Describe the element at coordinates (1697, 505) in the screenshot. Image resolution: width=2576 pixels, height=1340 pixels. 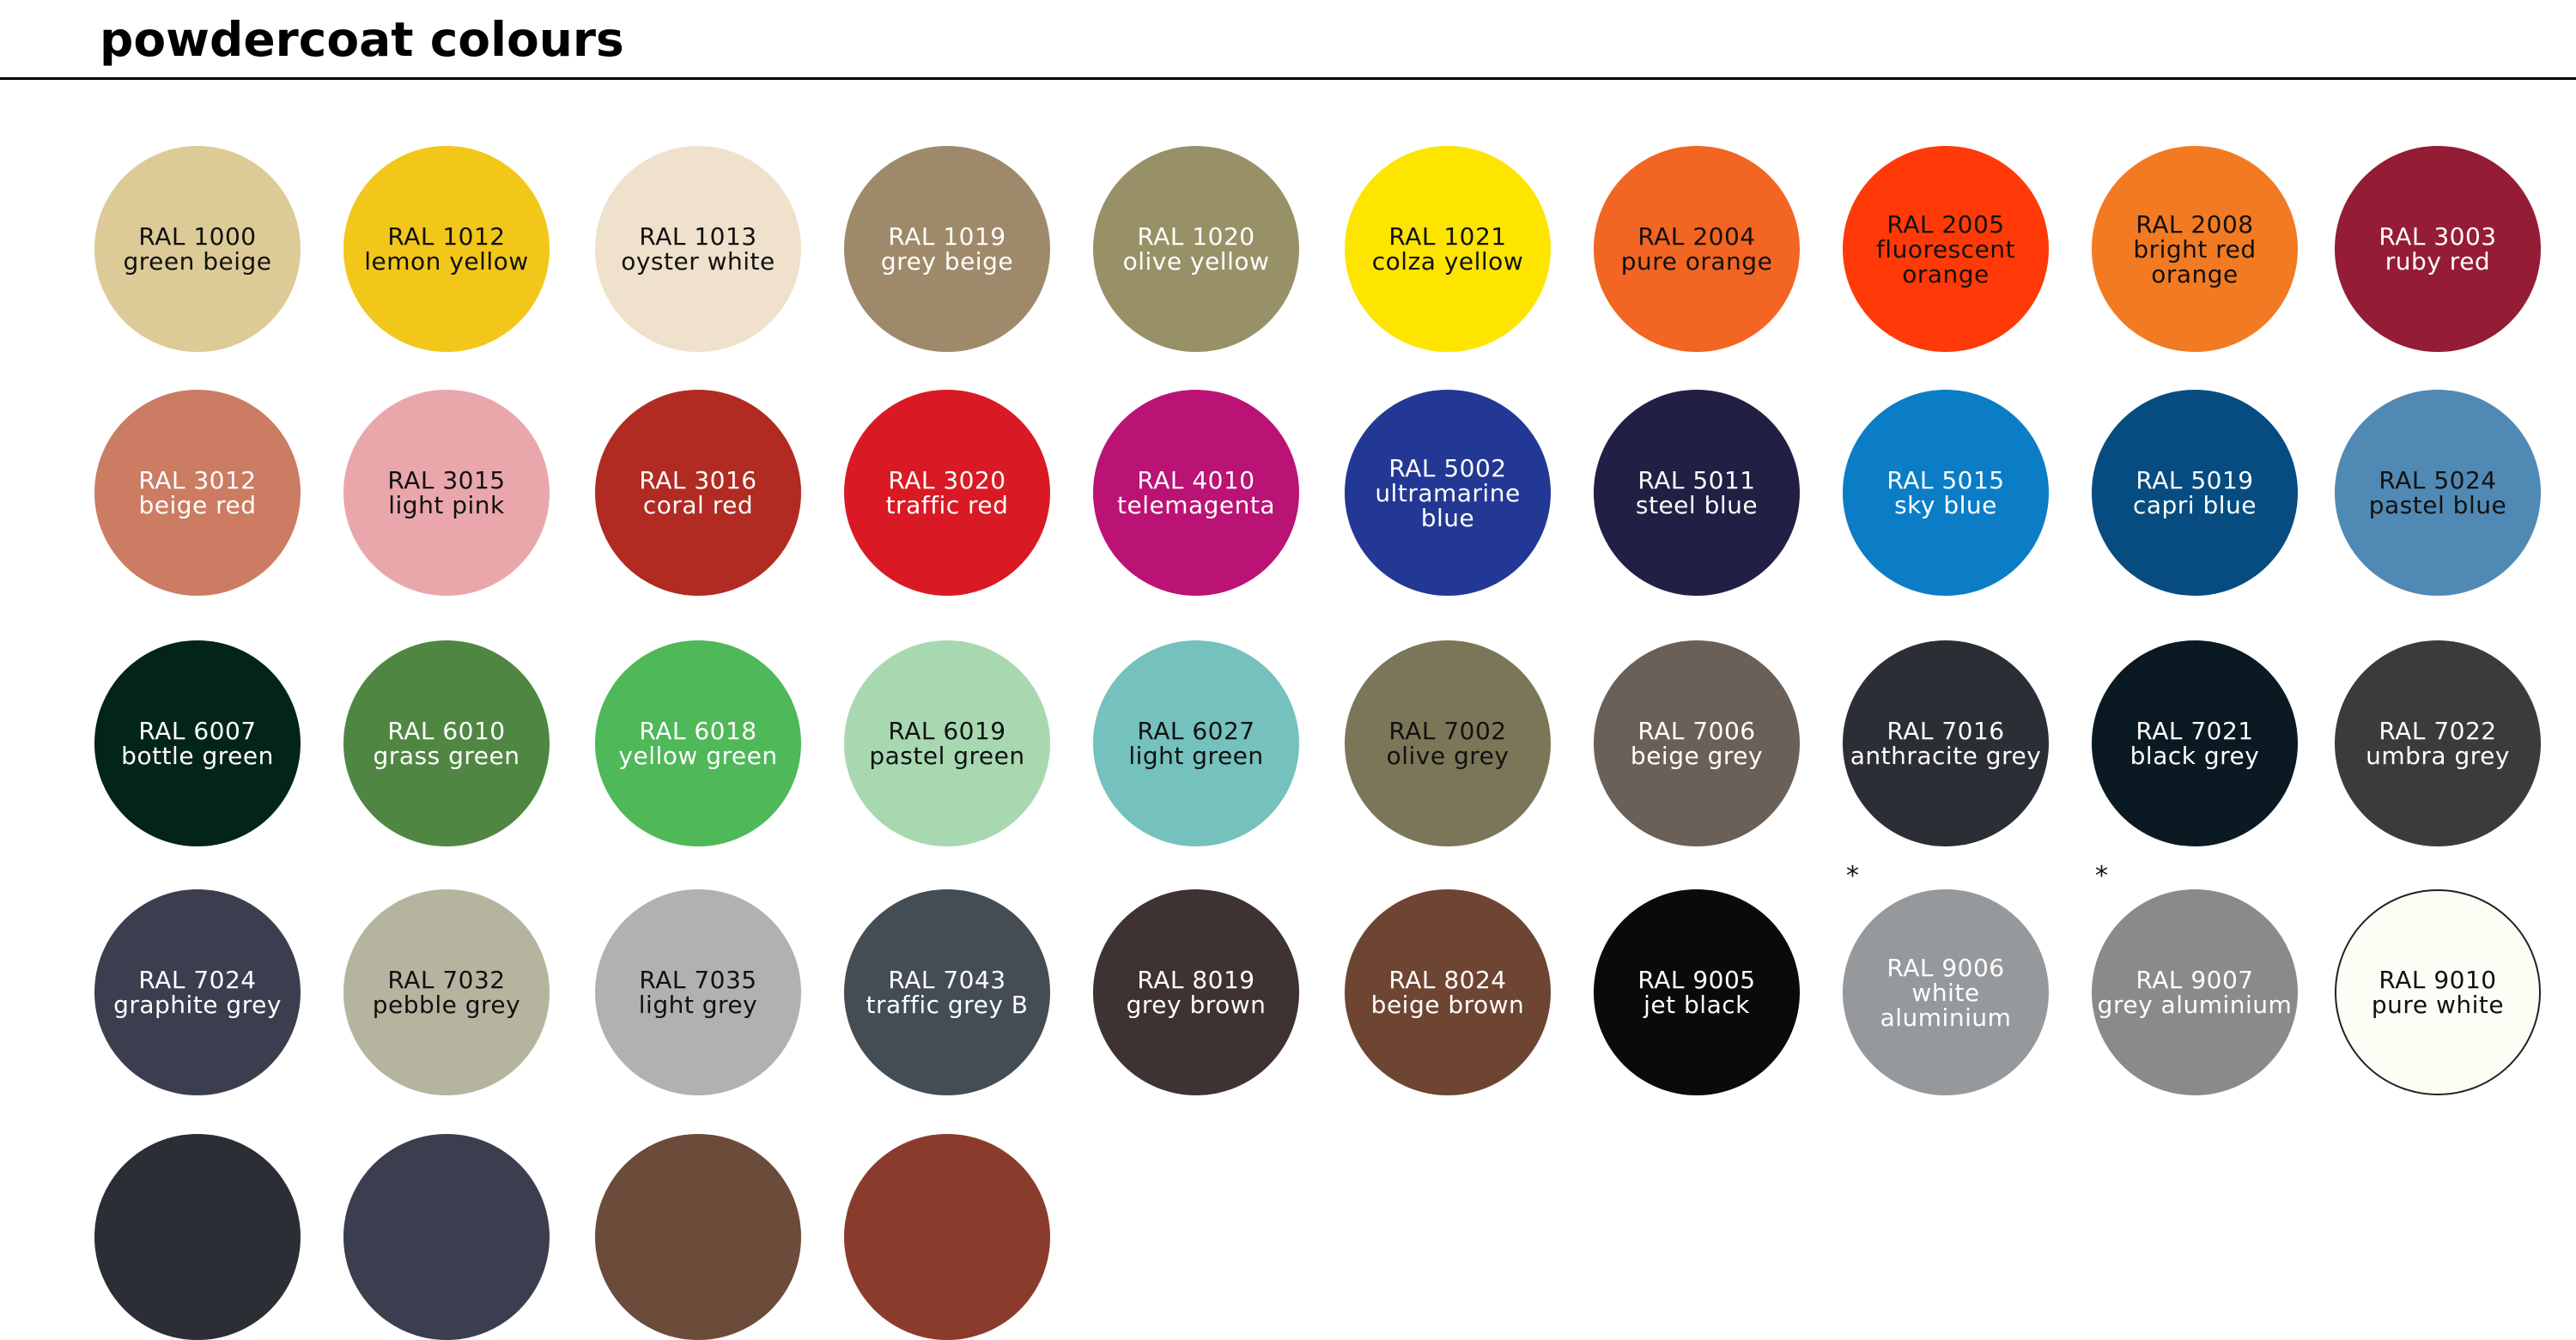
I see `swatch-name: steel blue` at that location.